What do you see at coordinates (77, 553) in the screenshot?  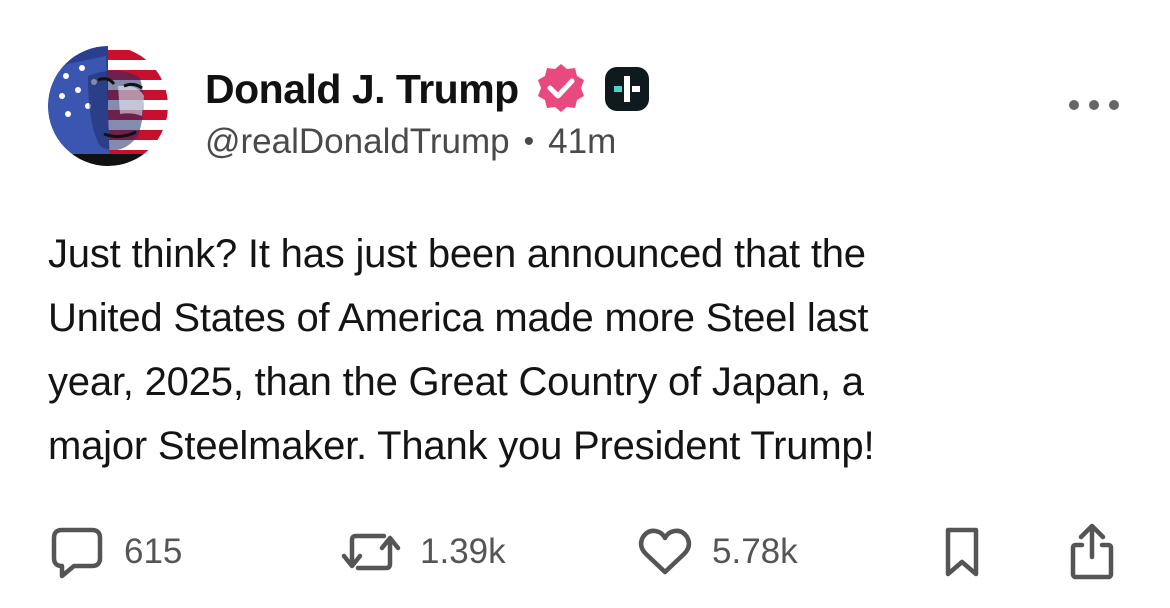 I see `comment-icon` at bounding box center [77, 553].